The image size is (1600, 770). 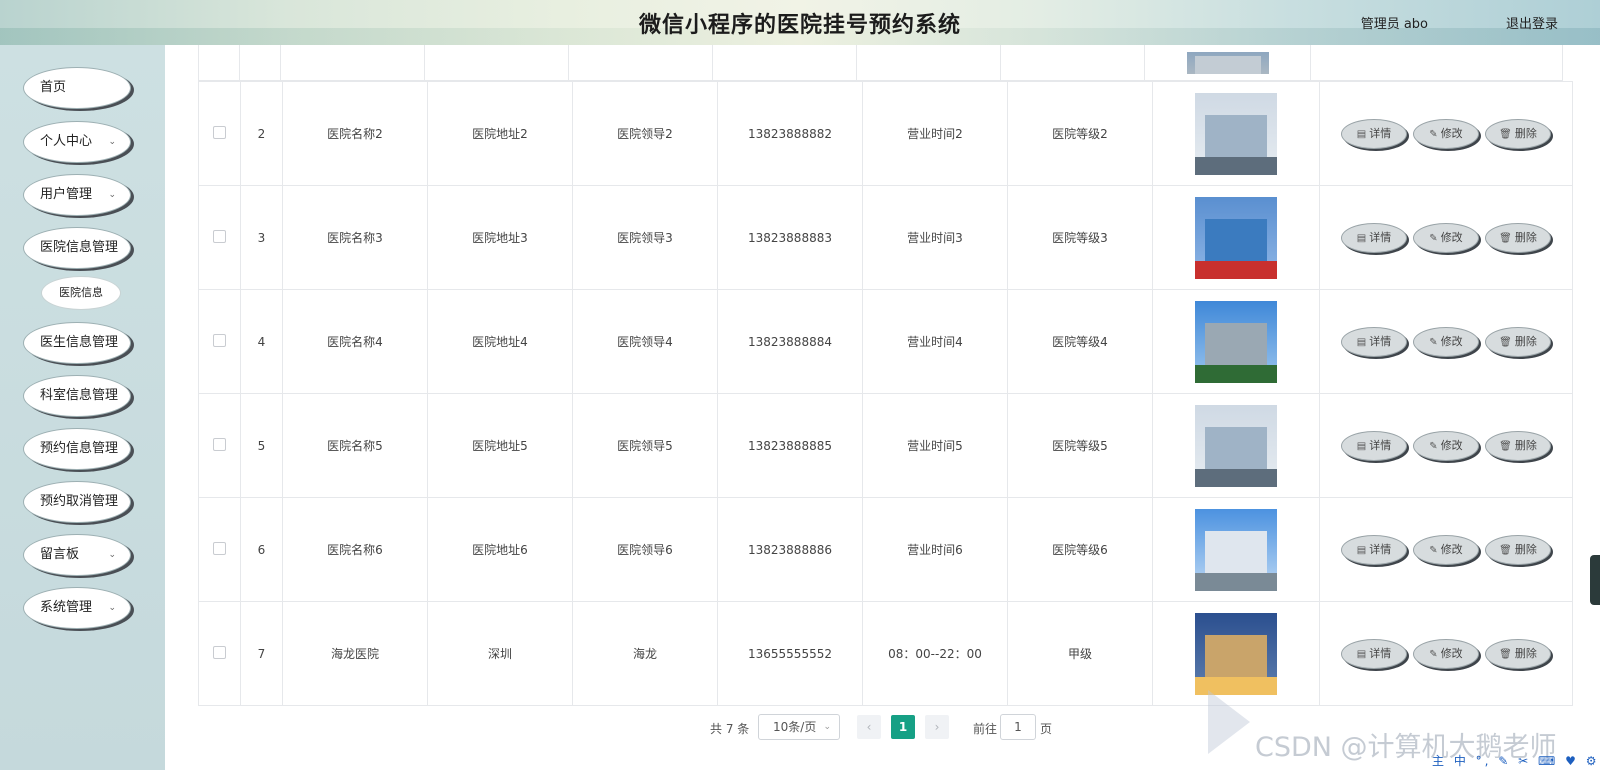 I want to click on hospital-name: 医院名称6, so click(x=355, y=550).